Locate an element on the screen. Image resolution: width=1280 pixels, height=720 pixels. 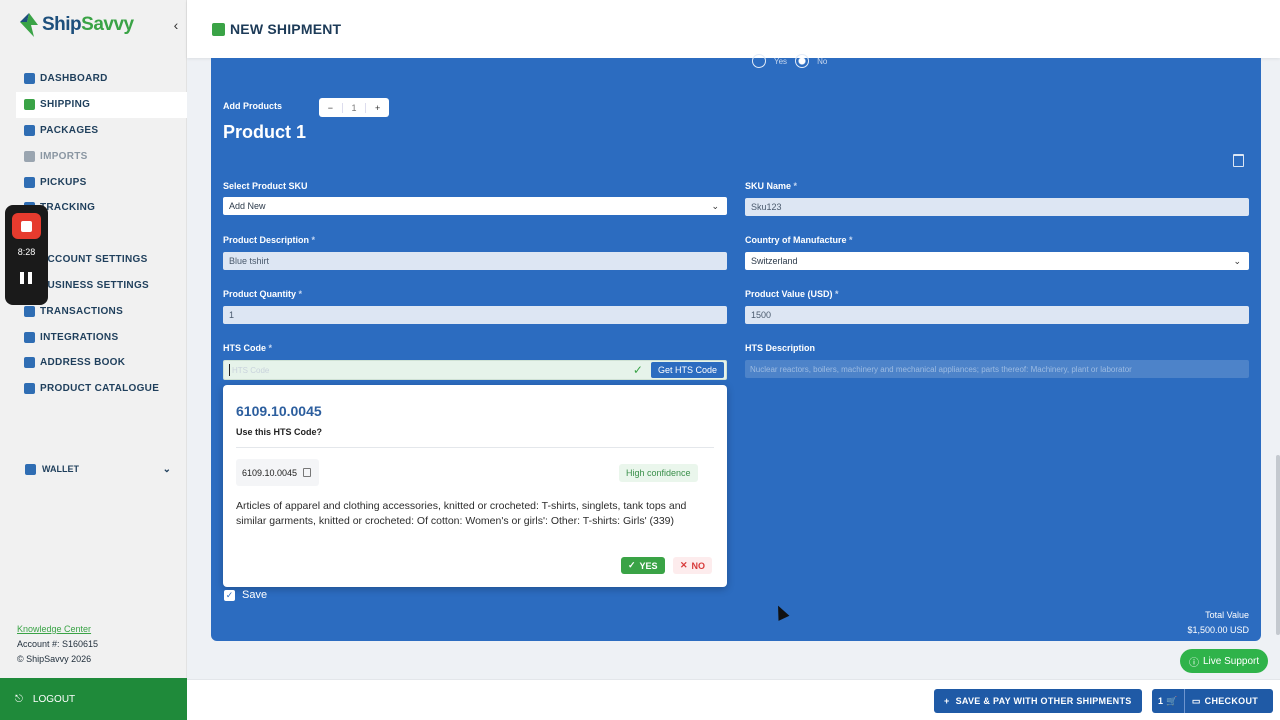
sidebar-item-product-catalogue: PRODUCT CATALOGUE is located at coordinates (101, 389).